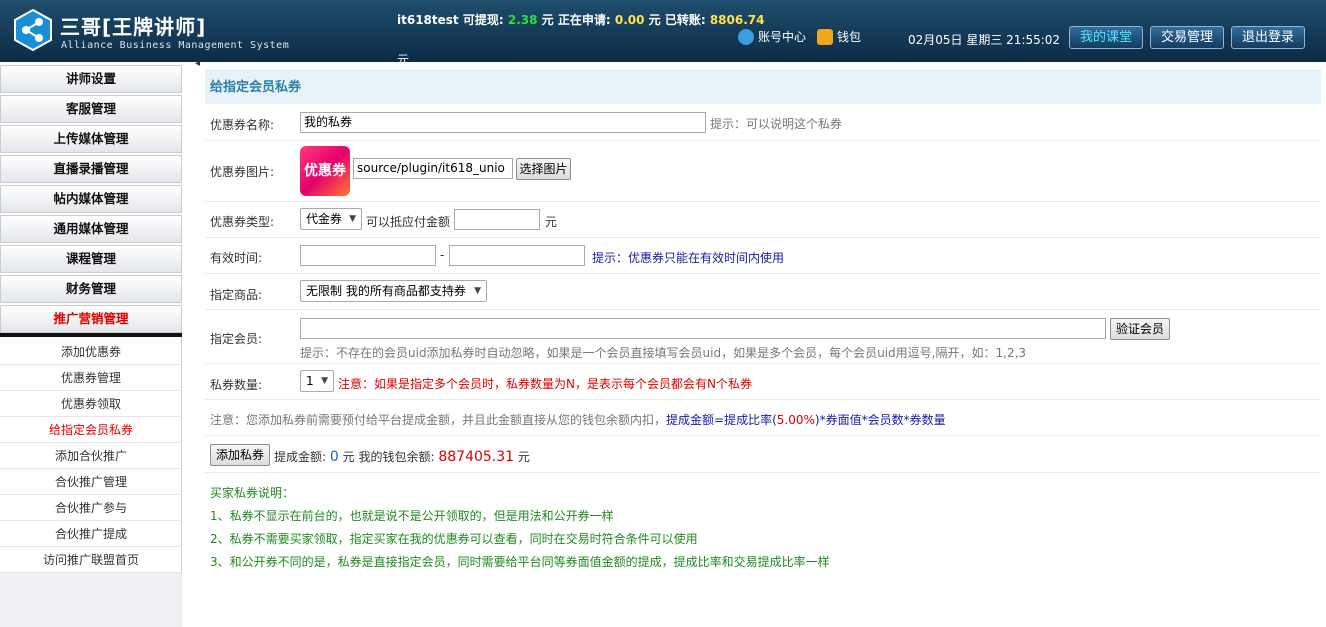  I want to click on account-center-link: 账号中心, so click(772, 36).